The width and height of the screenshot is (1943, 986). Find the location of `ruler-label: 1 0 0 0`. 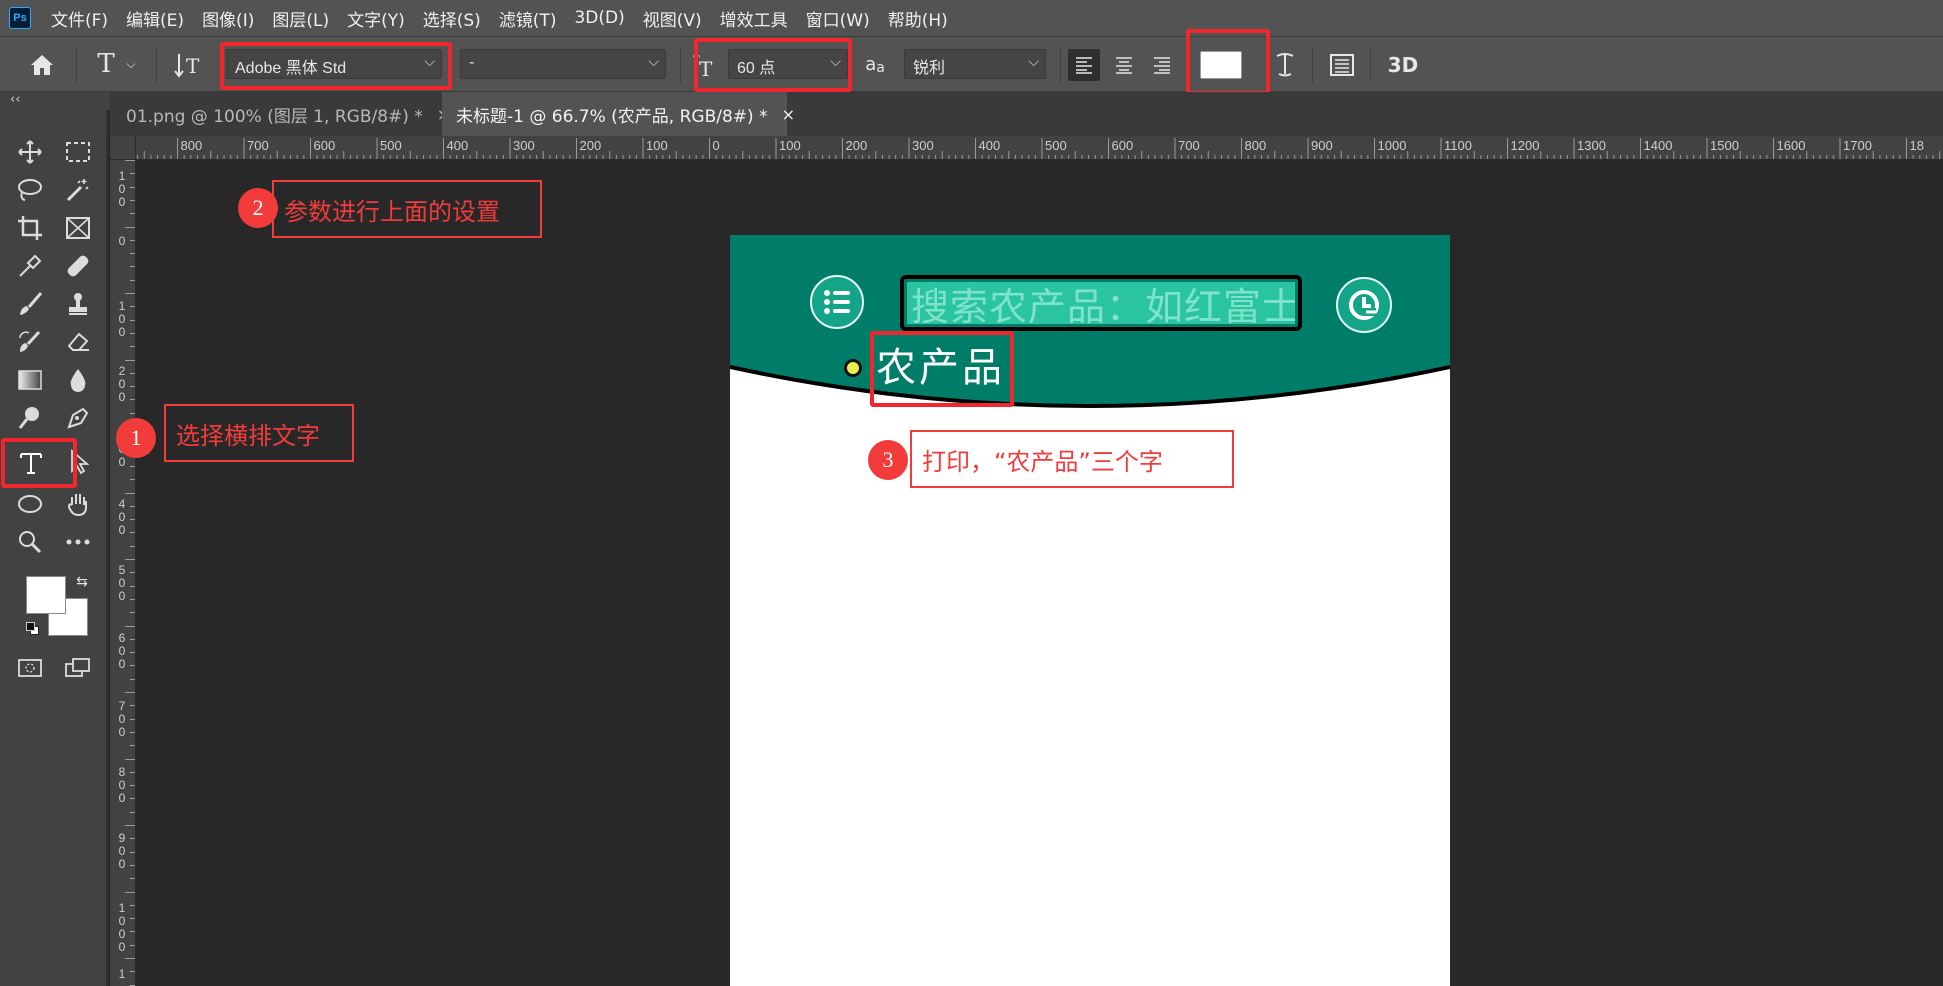

ruler-label: 1 0 0 0 is located at coordinates (122, 927).